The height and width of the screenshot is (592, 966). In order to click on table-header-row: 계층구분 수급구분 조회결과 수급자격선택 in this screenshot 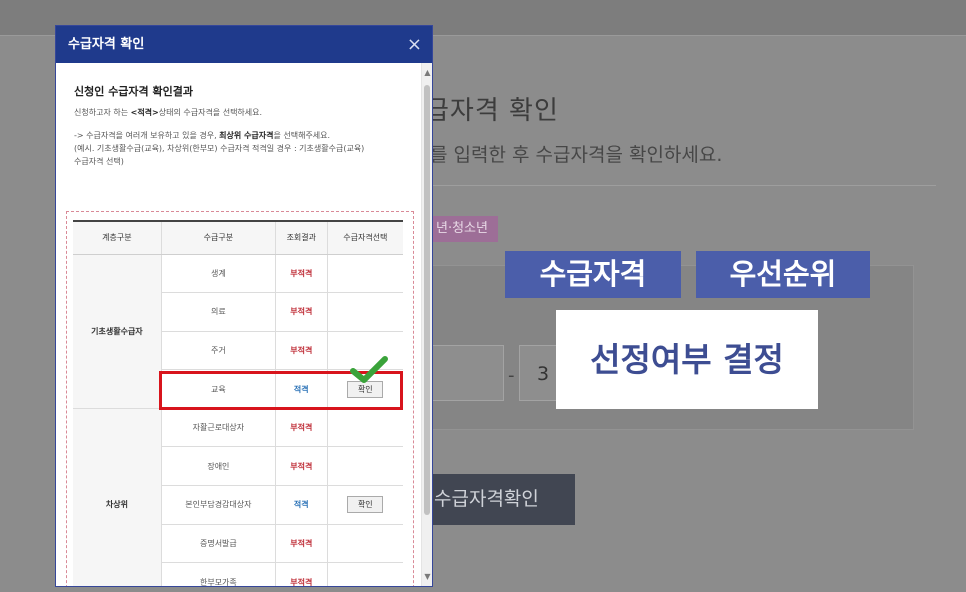, I will do `click(238, 237)`.